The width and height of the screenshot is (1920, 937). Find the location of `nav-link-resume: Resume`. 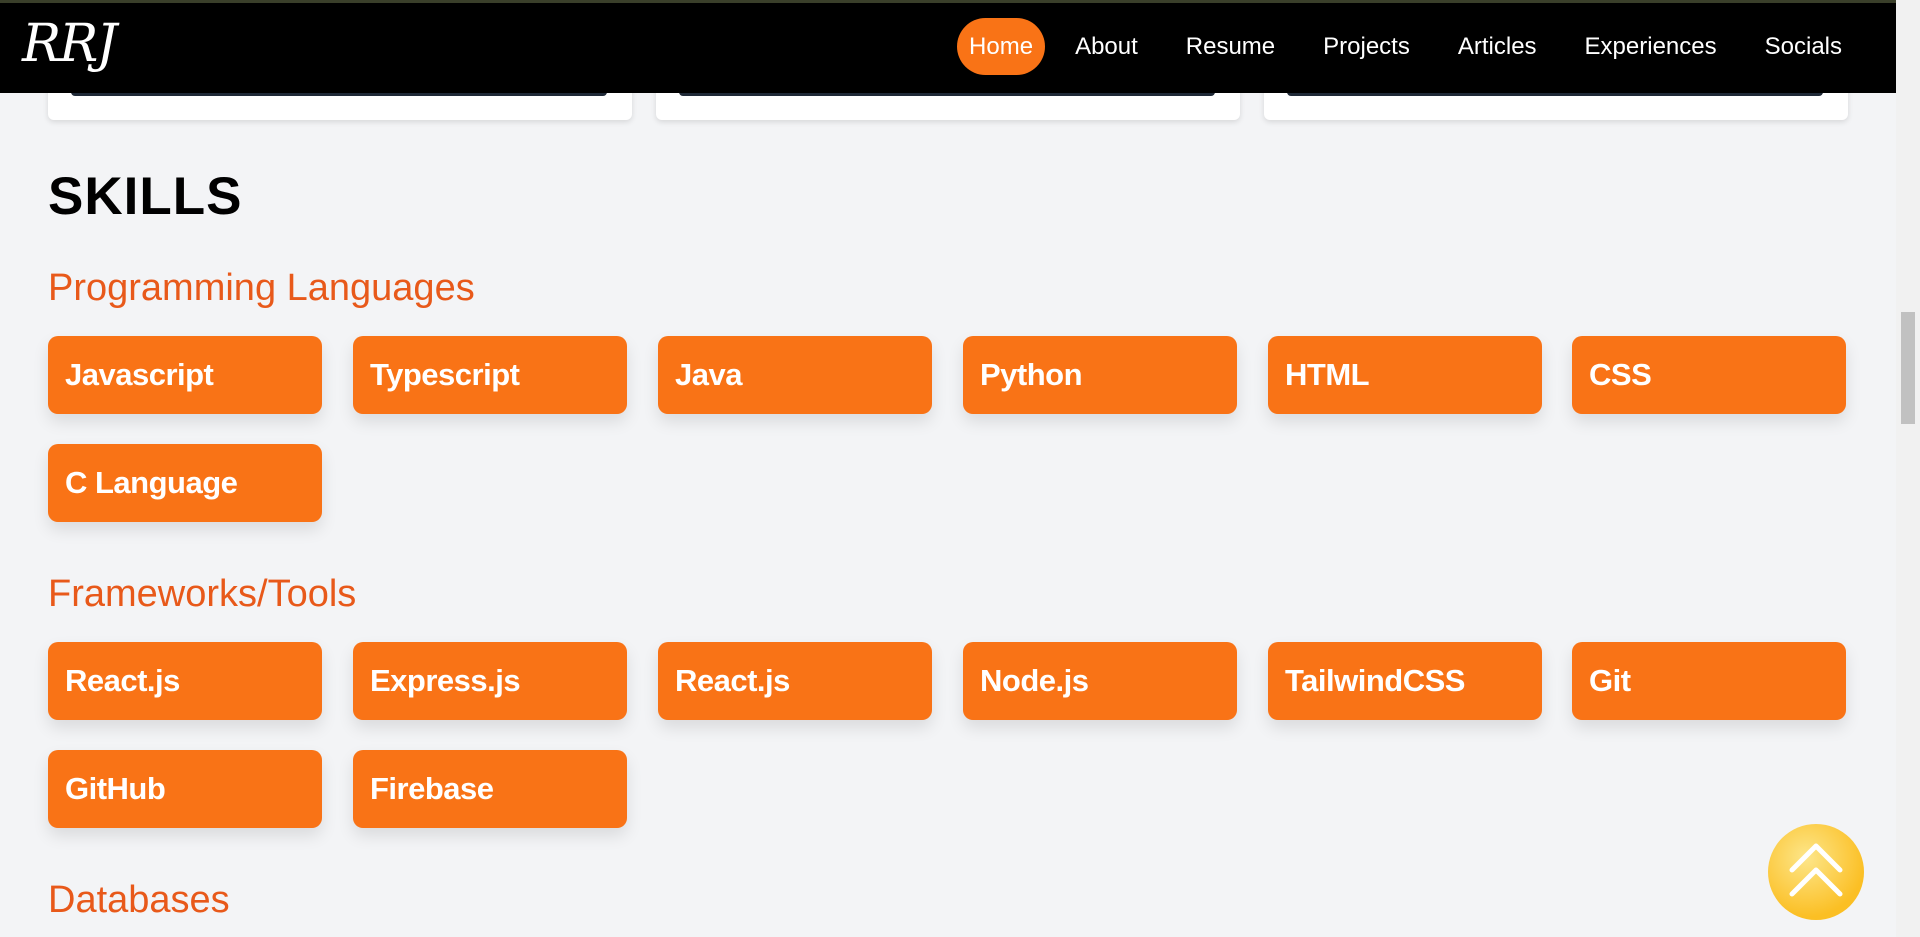

nav-link-resume: Resume is located at coordinates (1230, 46).